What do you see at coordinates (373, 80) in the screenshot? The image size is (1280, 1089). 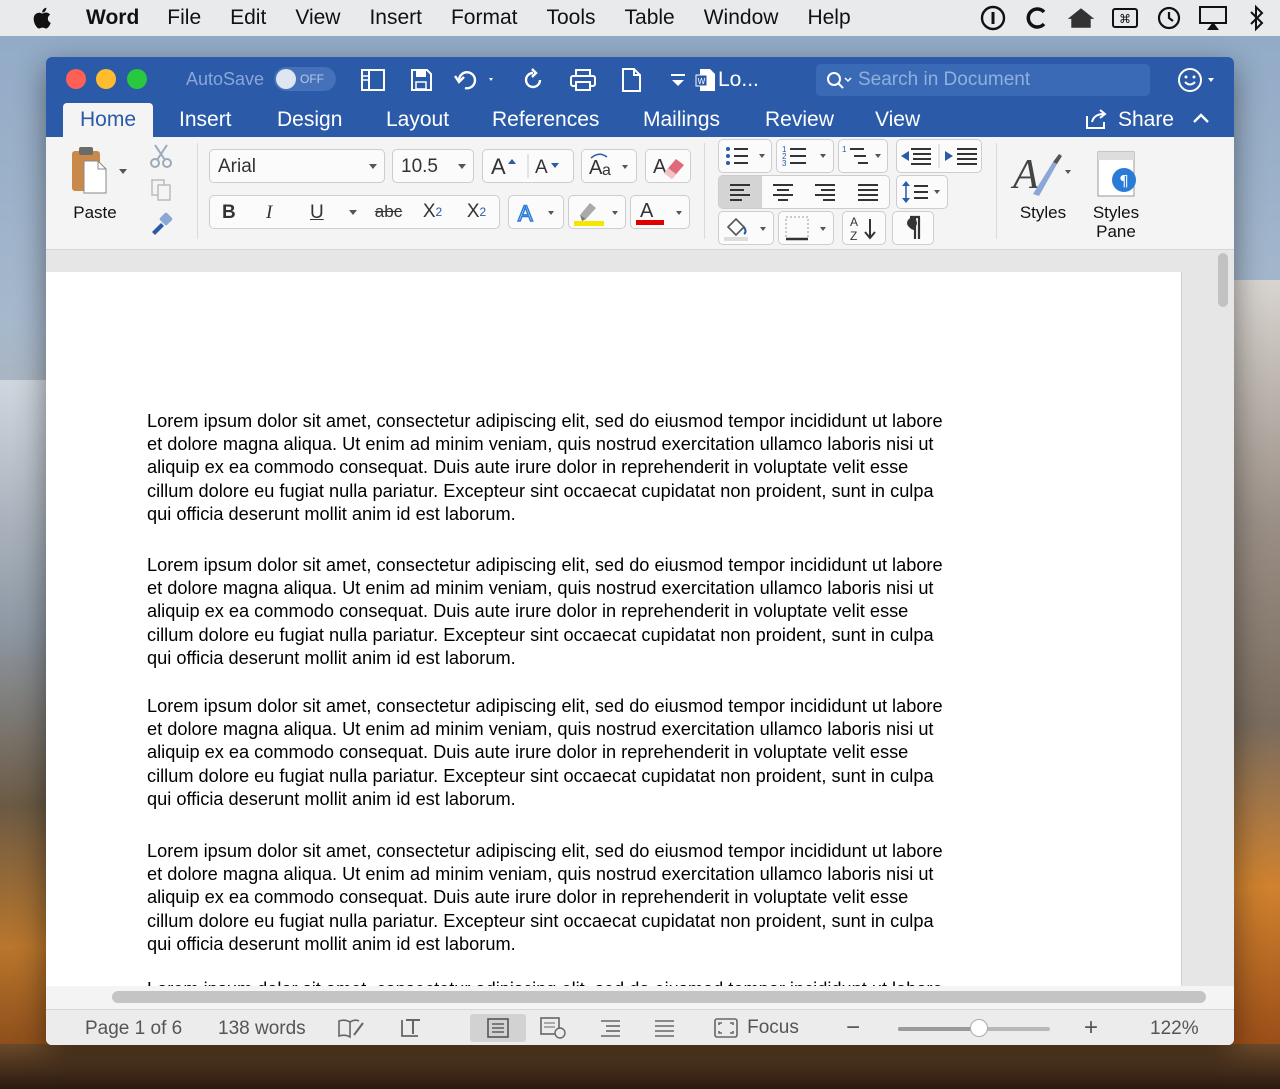 I see `sidebar-icon` at bounding box center [373, 80].